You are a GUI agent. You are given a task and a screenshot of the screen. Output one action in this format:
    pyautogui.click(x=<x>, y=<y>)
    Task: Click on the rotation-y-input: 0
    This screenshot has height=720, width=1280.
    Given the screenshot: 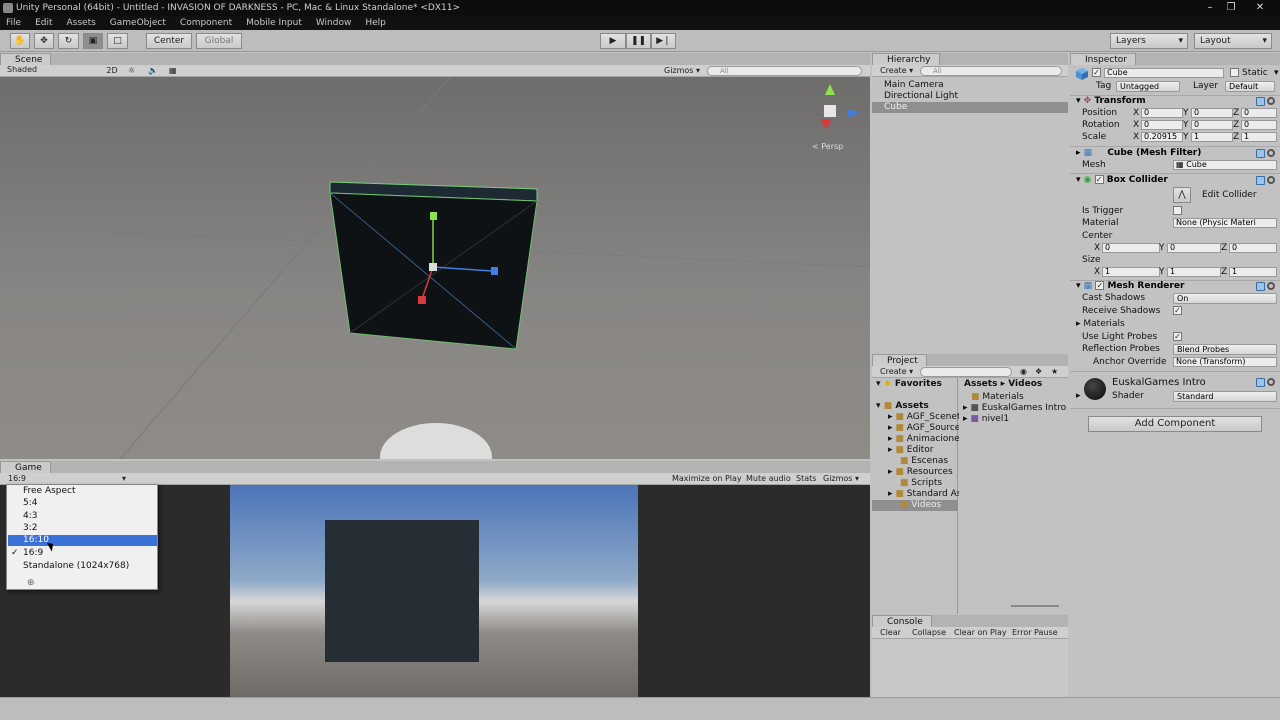 What is the action you would take?
    pyautogui.click(x=1212, y=125)
    